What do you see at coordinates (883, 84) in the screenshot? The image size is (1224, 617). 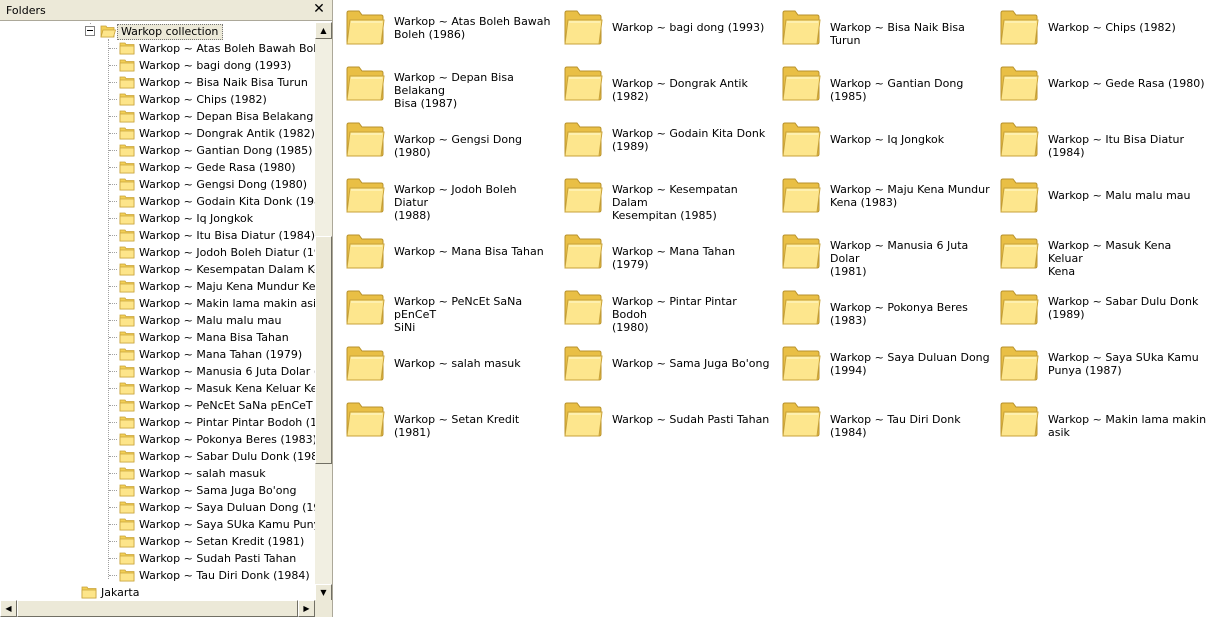 I see `folder-tile: Warkop ~ Gantian Dong (1985)` at bounding box center [883, 84].